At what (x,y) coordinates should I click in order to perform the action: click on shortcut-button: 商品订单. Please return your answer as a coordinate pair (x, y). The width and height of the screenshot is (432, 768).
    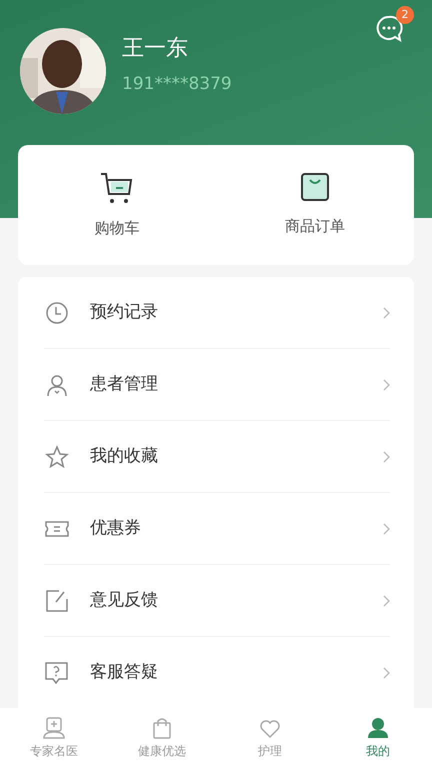
    Looking at the image, I should click on (315, 205).